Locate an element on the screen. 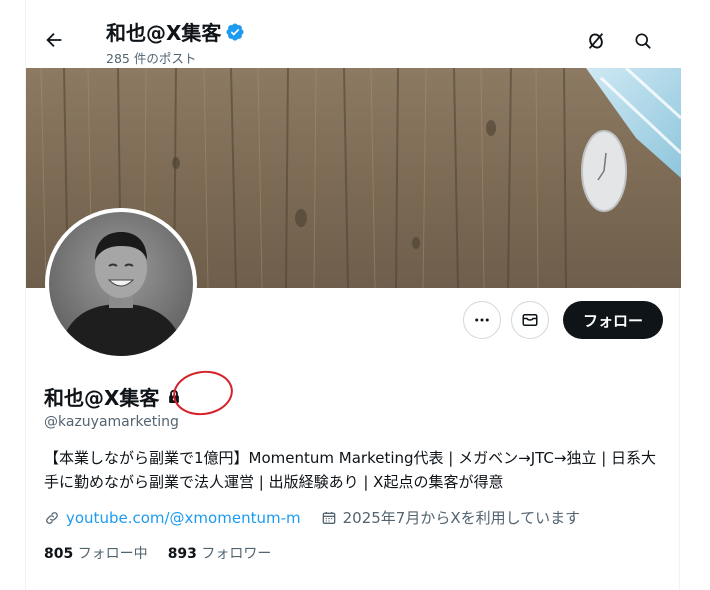  mail-icon is located at coordinates (530, 320).